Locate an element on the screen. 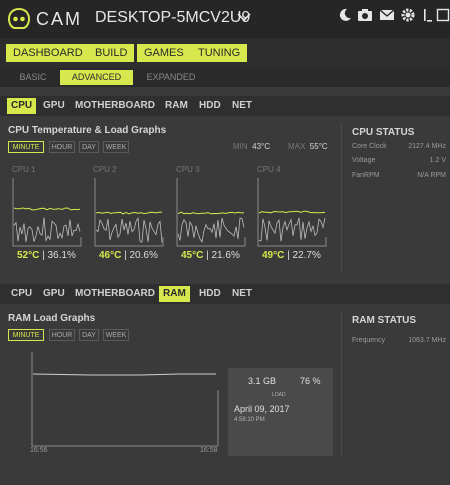 This screenshot has width=450, height=485. cpu-range-week: WEEK is located at coordinates (116, 147).